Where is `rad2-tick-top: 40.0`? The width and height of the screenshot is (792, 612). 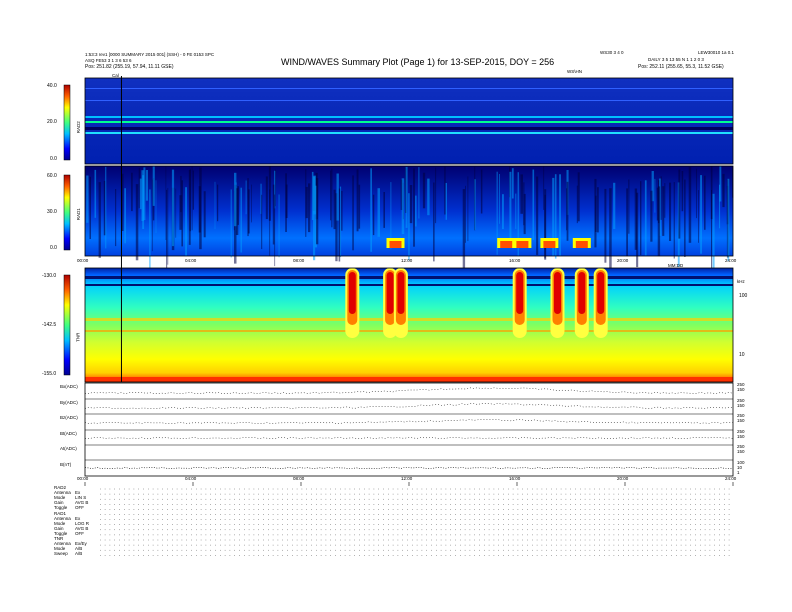 rad2-tick-top: 40.0 is located at coordinates (52, 86).